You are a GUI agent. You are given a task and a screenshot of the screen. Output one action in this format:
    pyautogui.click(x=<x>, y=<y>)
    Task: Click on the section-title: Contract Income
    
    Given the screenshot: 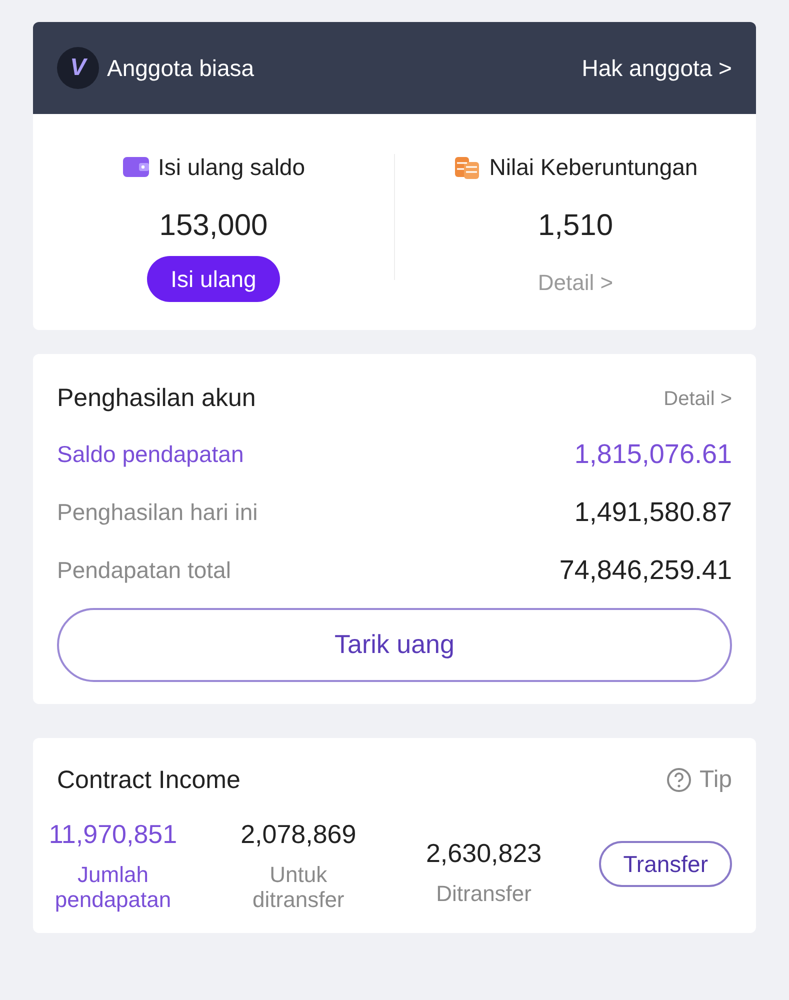 What is the action you would take?
    pyautogui.click(x=148, y=780)
    